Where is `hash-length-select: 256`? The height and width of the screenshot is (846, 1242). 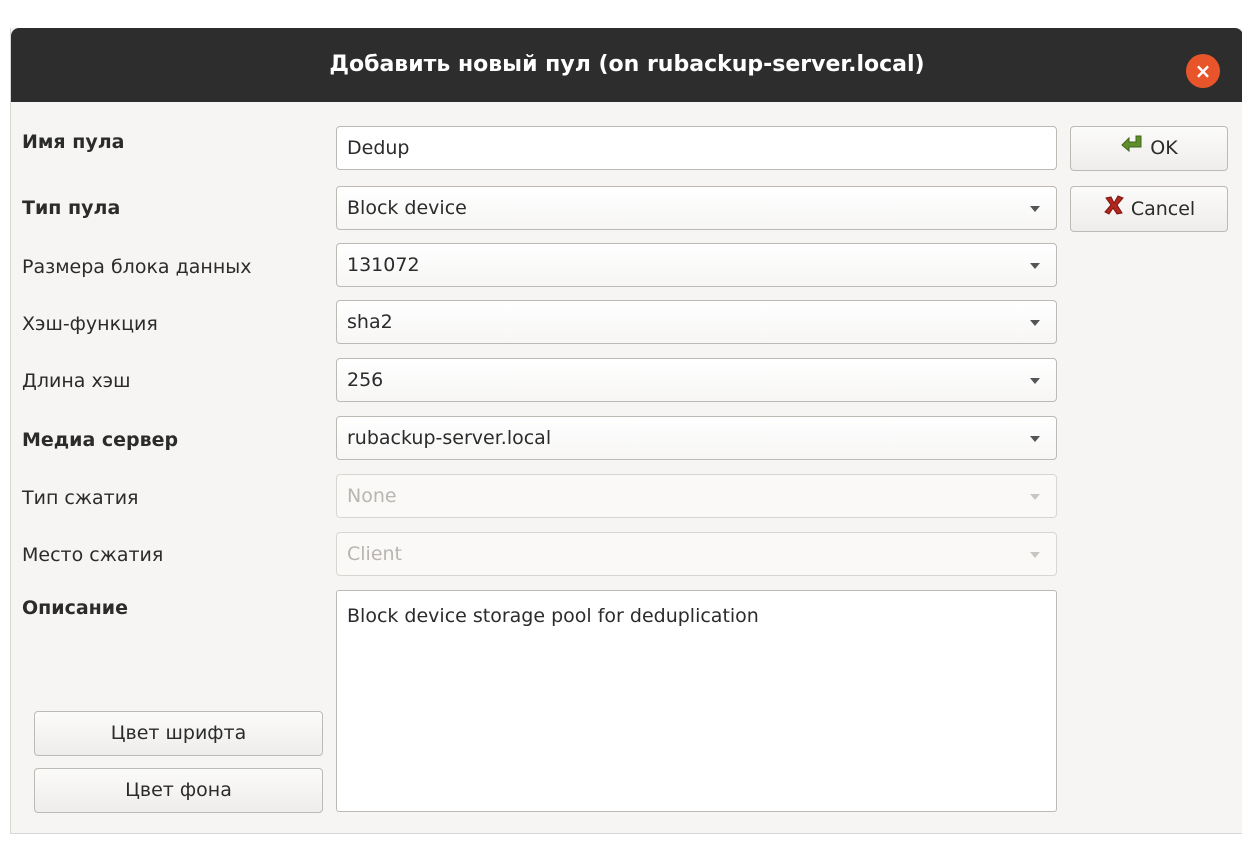 hash-length-select: 256 is located at coordinates (696, 380).